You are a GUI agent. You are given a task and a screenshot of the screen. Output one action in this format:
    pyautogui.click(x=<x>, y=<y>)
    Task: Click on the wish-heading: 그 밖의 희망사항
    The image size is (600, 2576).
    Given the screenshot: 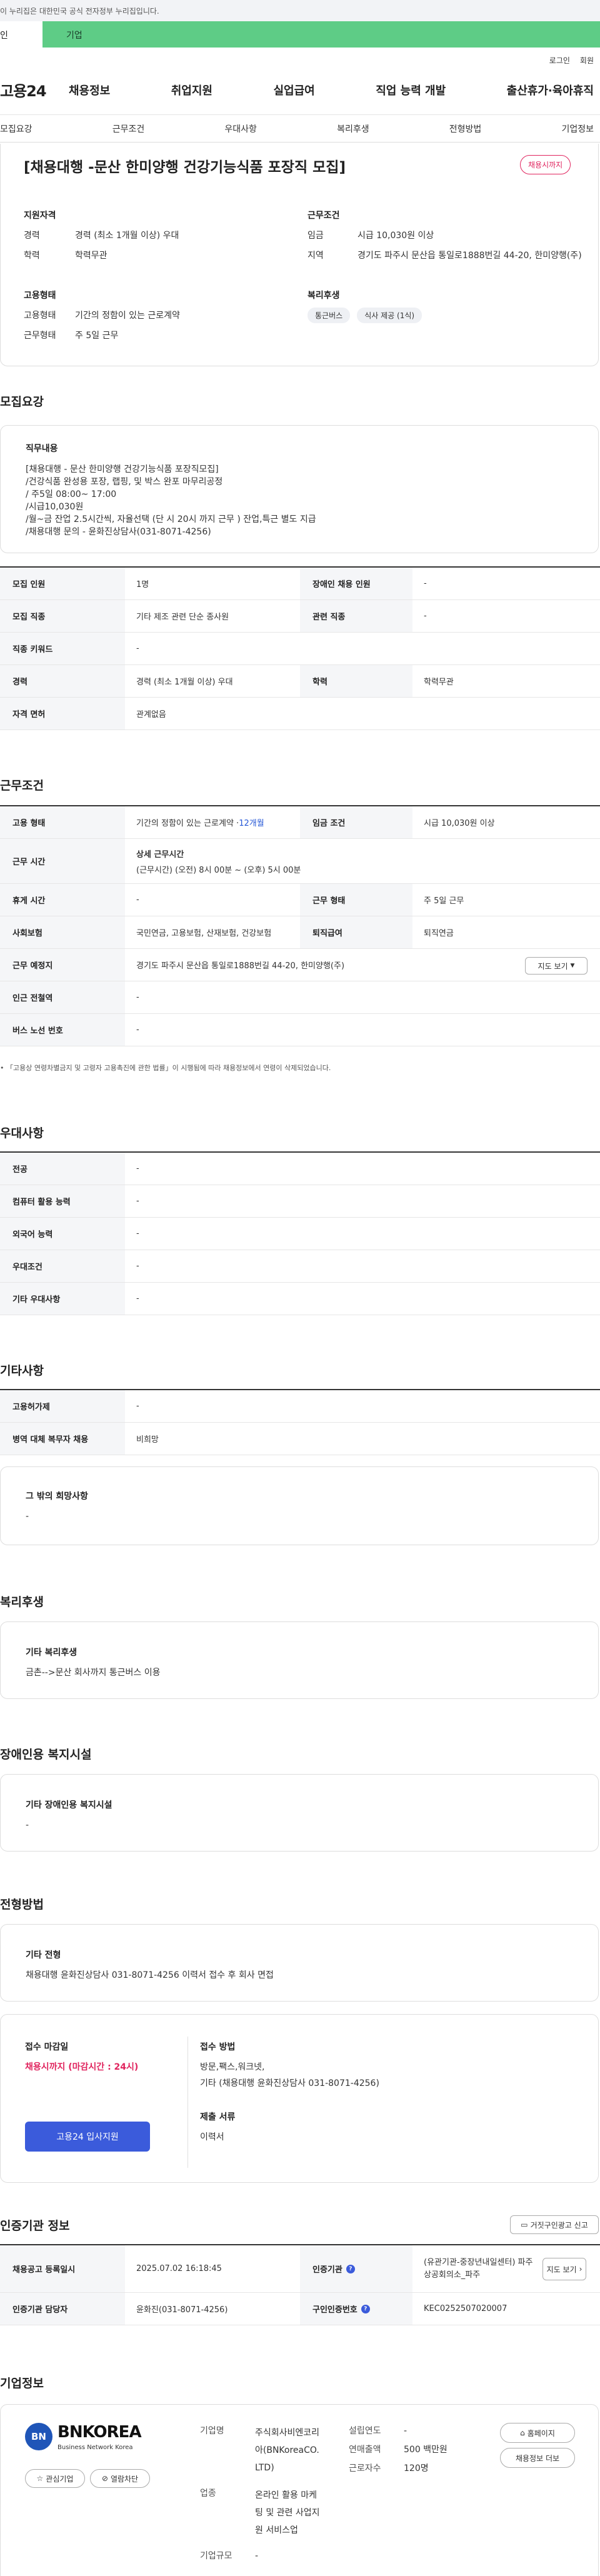 What is the action you would take?
    pyautogui.click(x=57, y=1496)
    